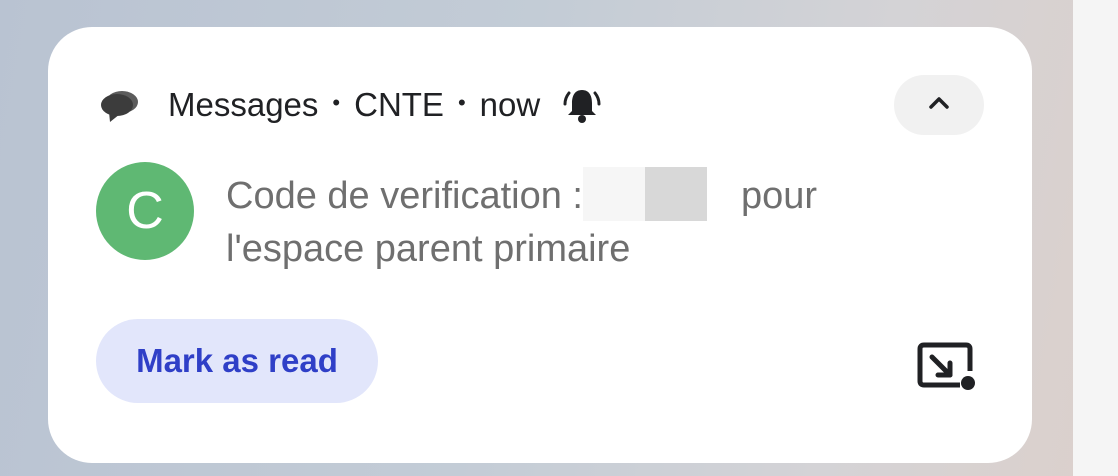  I want to click on picture-in-picture-button, so click(947, 367).